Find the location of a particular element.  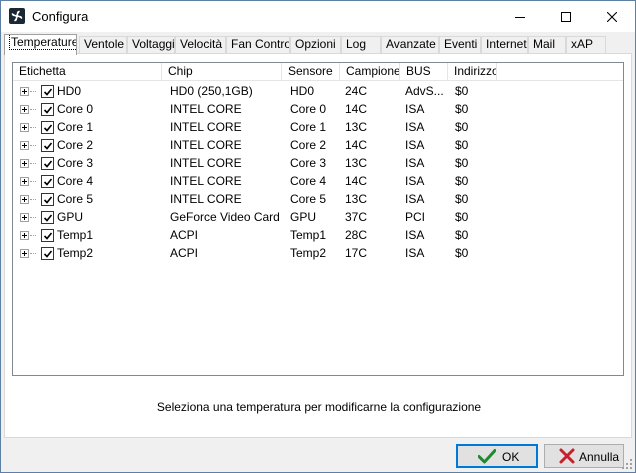

tab-opzioni: Opzioni is located at coordinates (315, 45).